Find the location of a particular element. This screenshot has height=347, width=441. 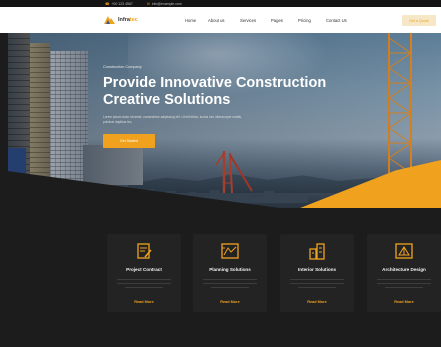

service-card-project-contract: Project Contract Read More is located at coordinates (144, 273).